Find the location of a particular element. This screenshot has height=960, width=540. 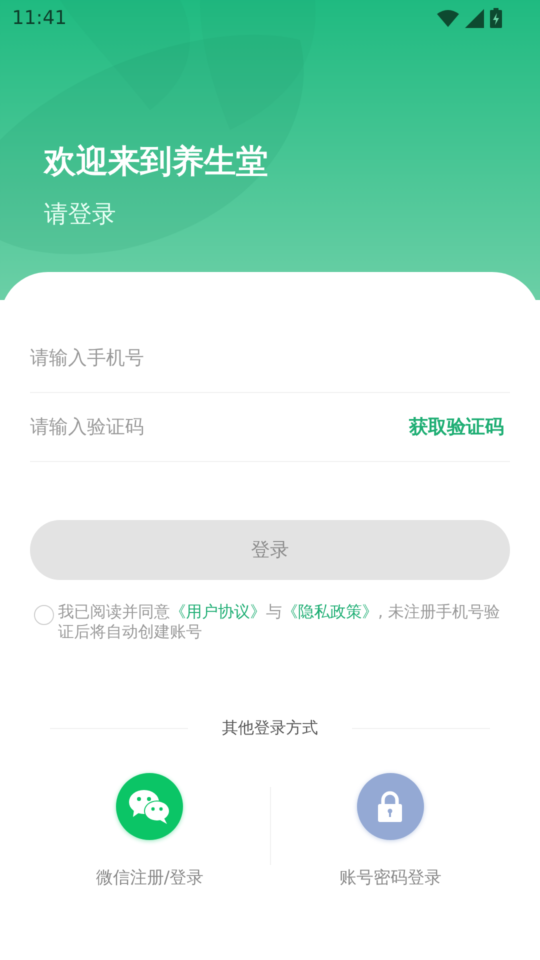

agreement-link: 《用户协议》 is located at coordinates (218, 611).